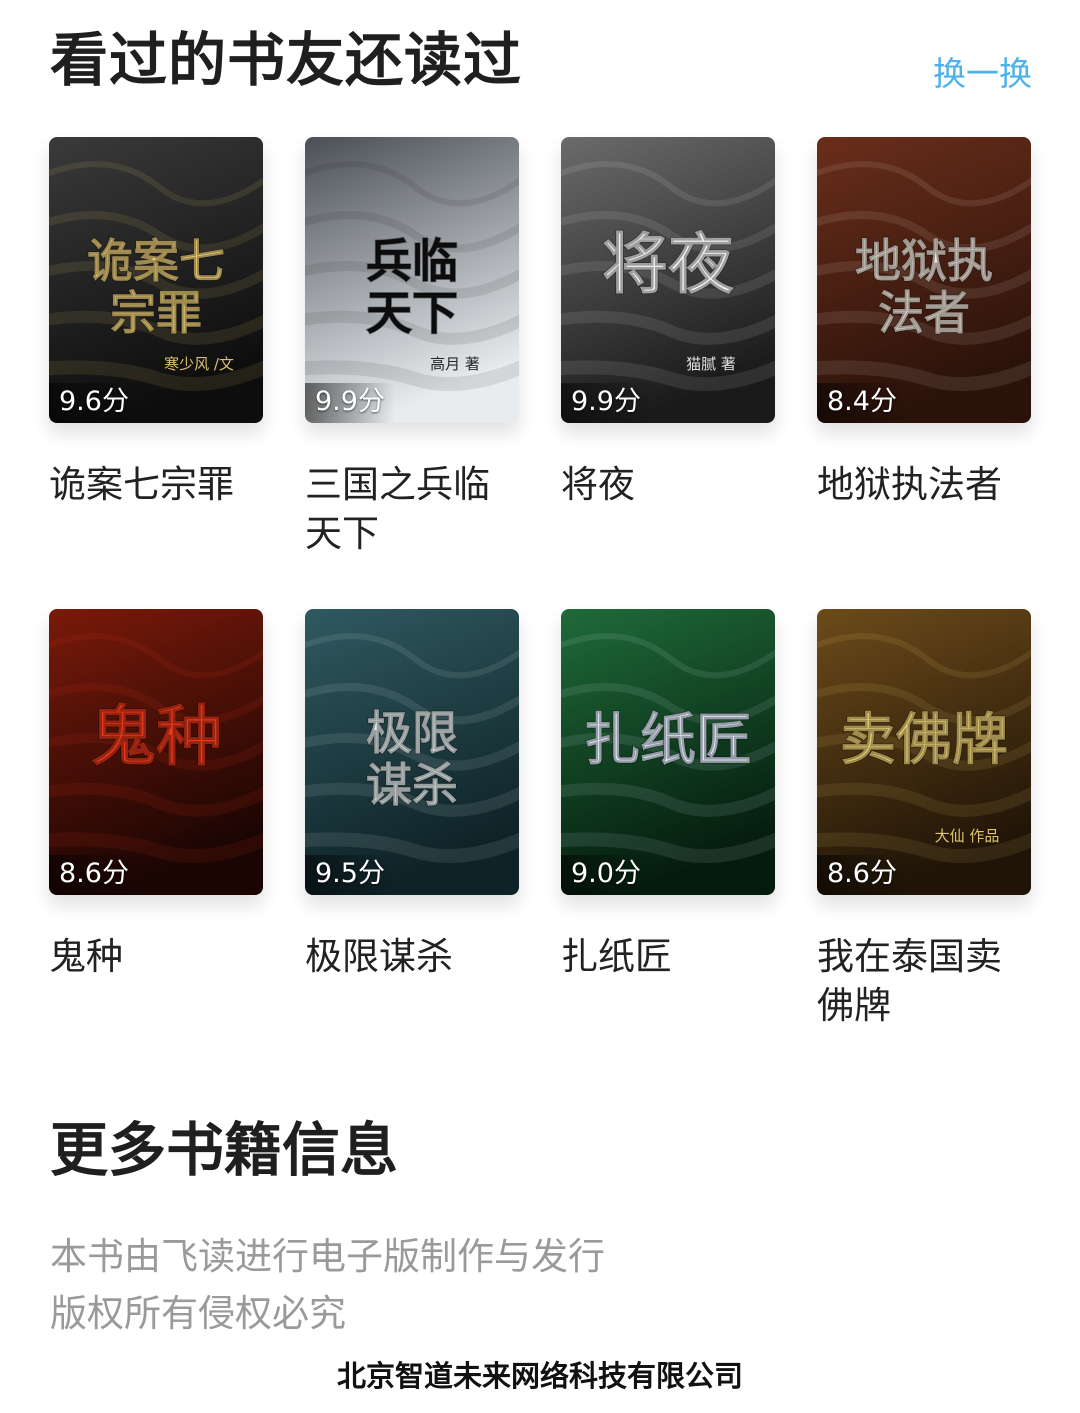 This screenshot has height=1413, width=1080. I want to click on book-cover-art: 将夜猫腻 著, so click(668, 280).